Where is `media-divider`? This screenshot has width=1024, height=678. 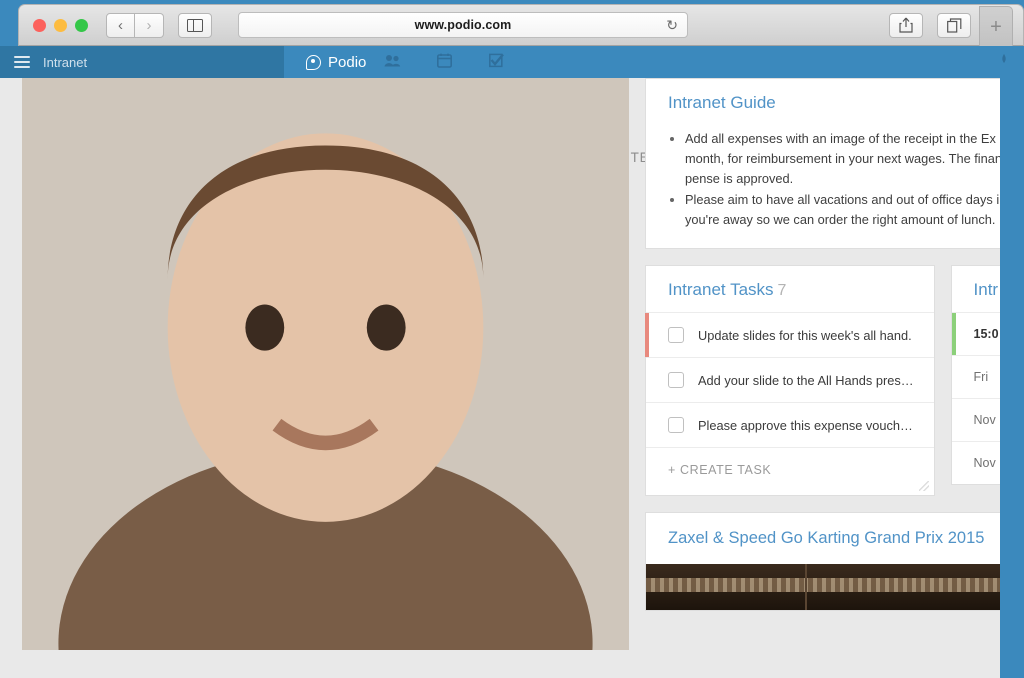
media-divider is located at coordinates (806, 587).